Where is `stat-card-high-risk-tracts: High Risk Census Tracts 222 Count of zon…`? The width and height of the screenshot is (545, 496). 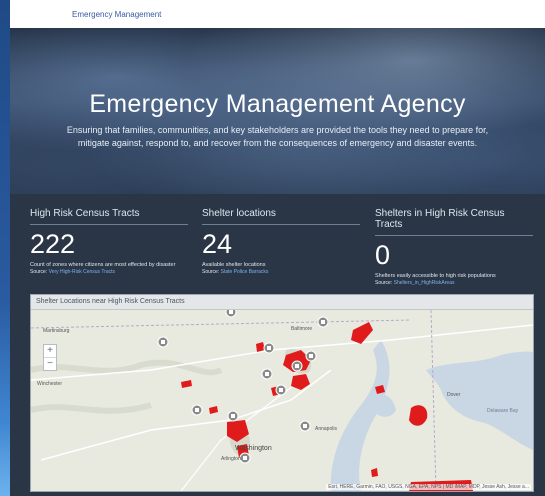
stat-card-high-risk-tracts: High Risk Census Tracts 222 Count of zon… is located at coordinates (109, 242).